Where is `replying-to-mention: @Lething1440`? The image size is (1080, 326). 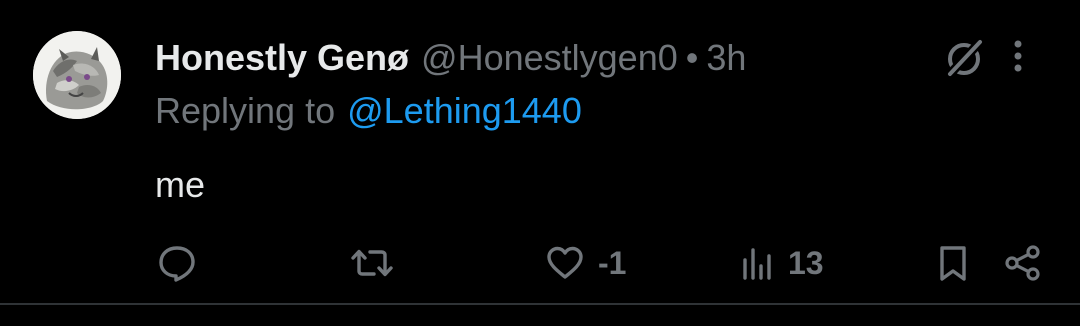 replying-to-mention: @Lething1440 is located at coordinates (464, 110).